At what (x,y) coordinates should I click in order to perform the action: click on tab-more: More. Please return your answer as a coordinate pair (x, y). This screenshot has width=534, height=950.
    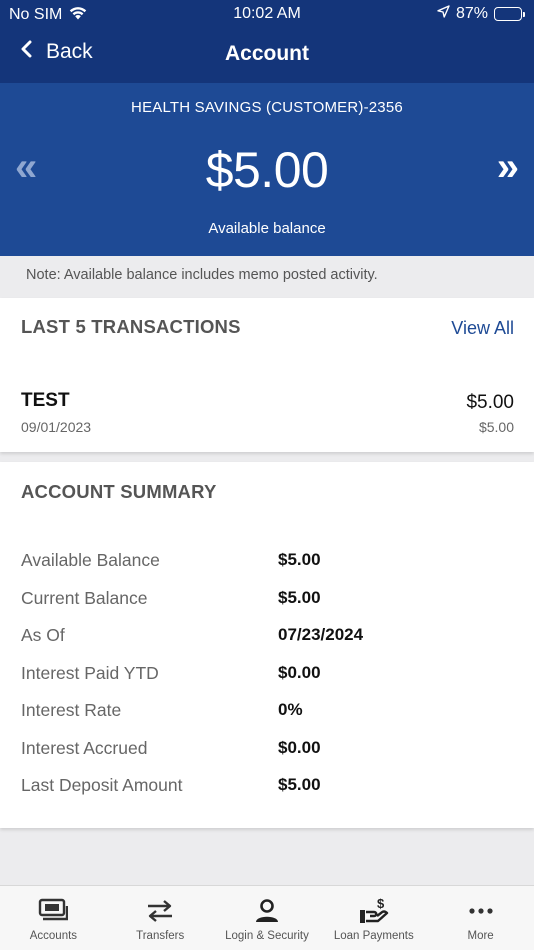
    Looking at the image, I should click on (480, 918).